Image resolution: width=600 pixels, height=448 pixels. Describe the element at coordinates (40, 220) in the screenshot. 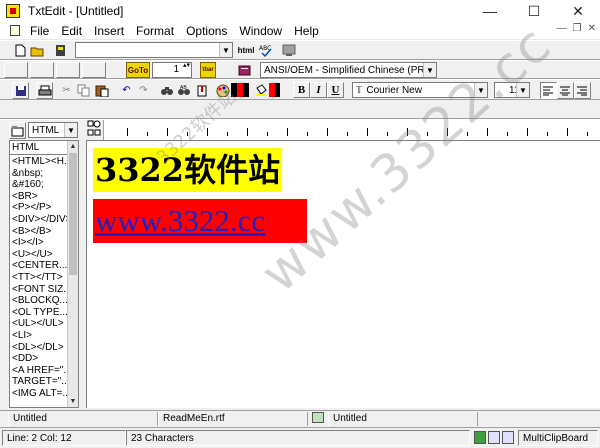

I see `list-item: <DIV></DIV>` at that location.